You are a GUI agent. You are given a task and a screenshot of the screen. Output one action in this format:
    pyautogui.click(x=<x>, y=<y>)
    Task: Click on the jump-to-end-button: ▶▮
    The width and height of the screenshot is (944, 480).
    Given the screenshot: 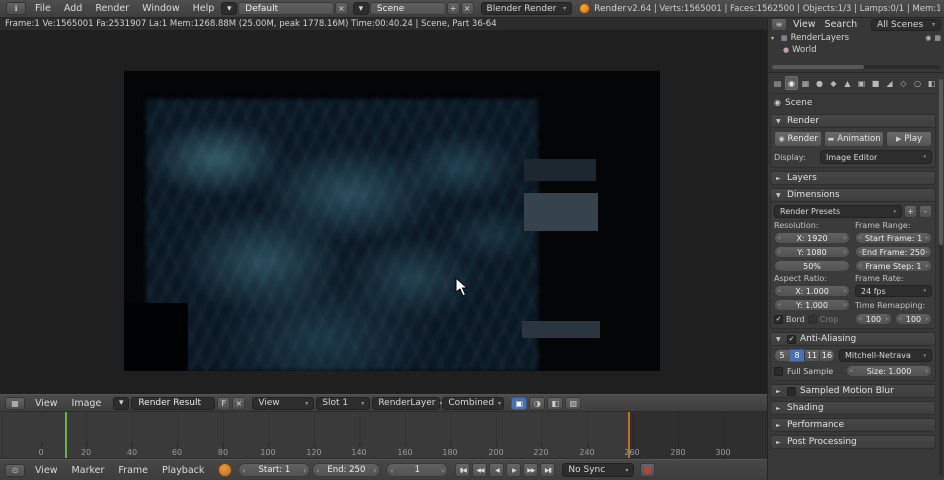 What is the action you would take?
    pyautogui.click(x=548, y=470)
    